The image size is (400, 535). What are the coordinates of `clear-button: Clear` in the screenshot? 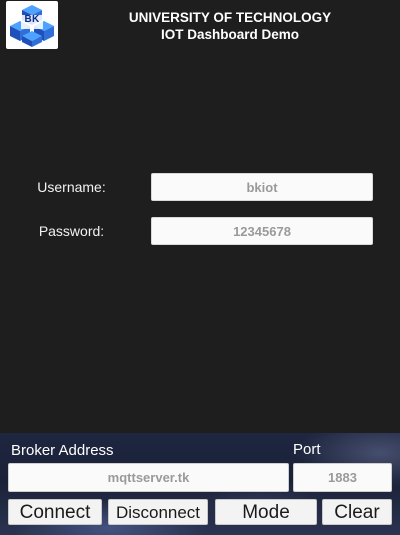 It's located at (357, 512).